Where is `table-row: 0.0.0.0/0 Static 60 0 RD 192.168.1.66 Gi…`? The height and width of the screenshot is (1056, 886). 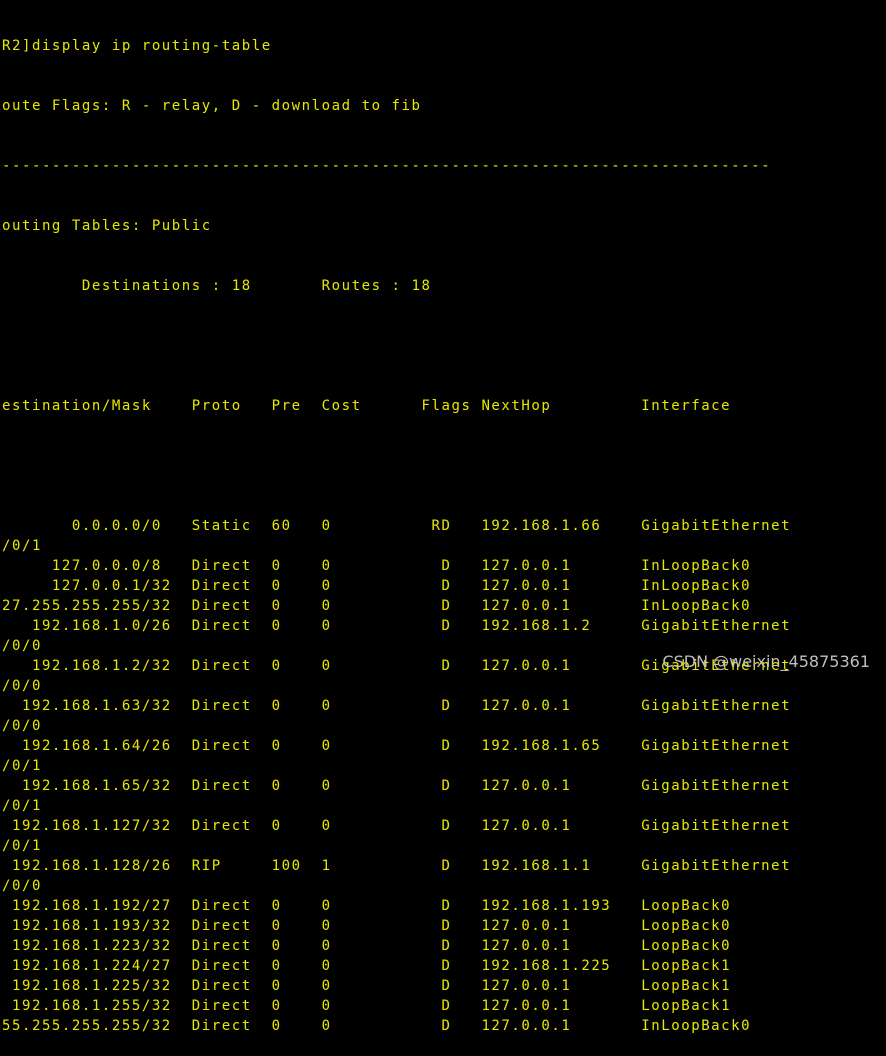
table-row: 0.0.0.0/0 Static 60 0 RD 192.168.1.66 Gi… is located at coordinates (396, 526).